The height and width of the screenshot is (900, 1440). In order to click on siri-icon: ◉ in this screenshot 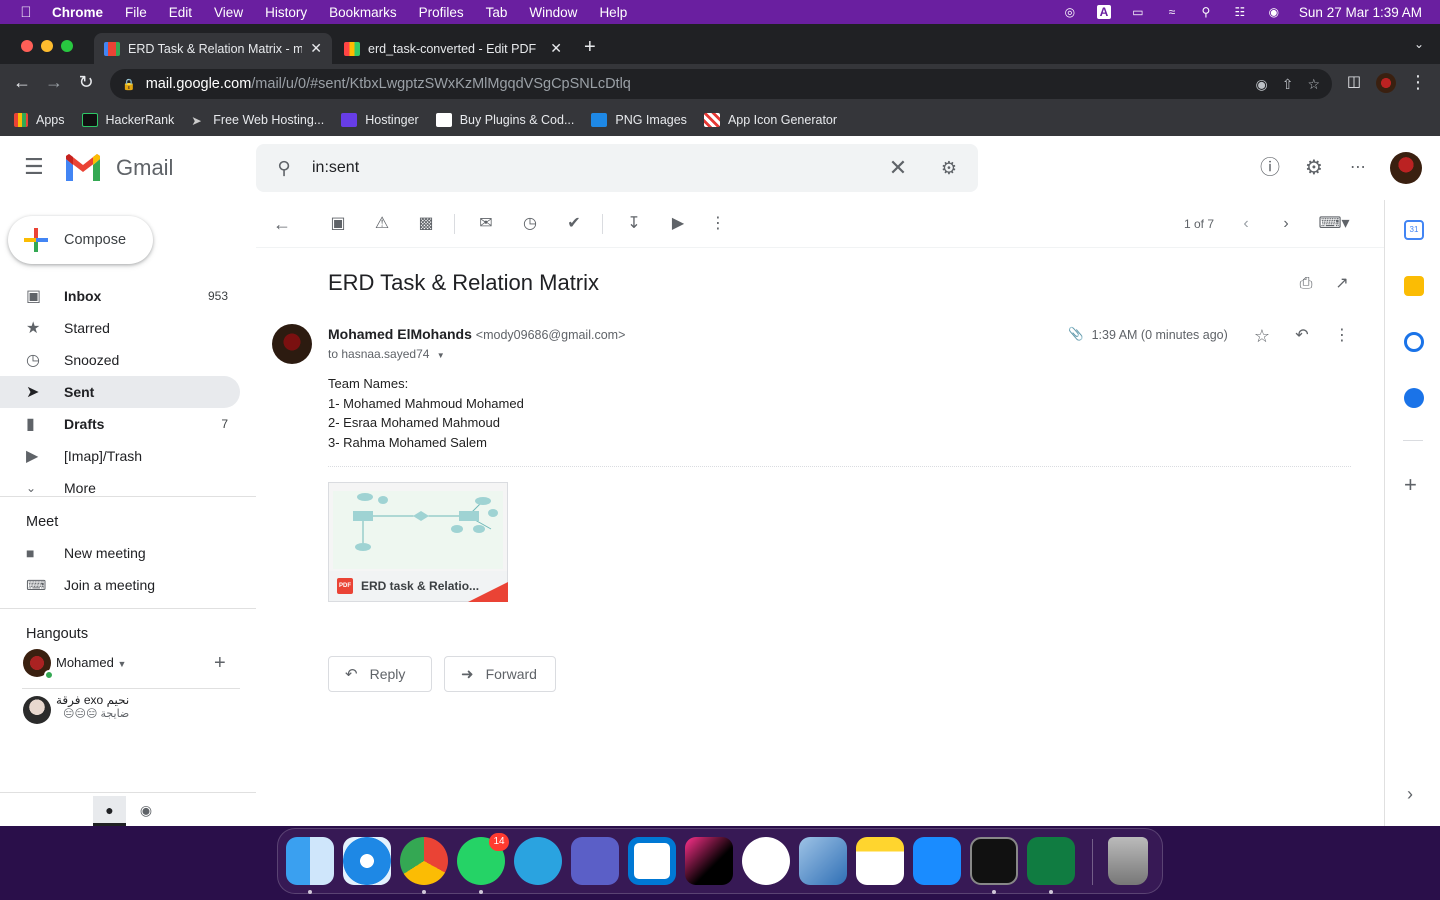, I will do `click(1274, 12)`.